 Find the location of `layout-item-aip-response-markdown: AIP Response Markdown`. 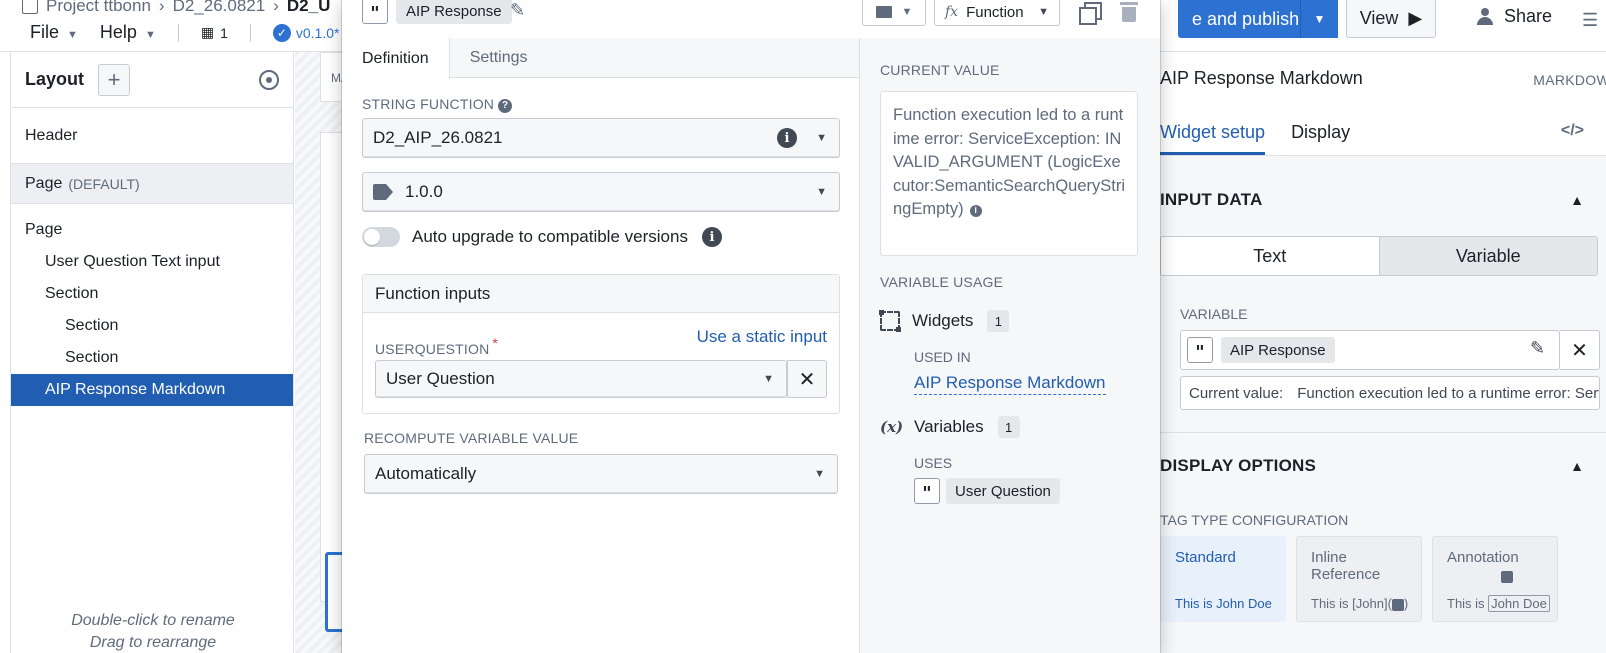

layout-item-aip-response-markdown: AIP Response Markdown is located at coordinates (152, 390).